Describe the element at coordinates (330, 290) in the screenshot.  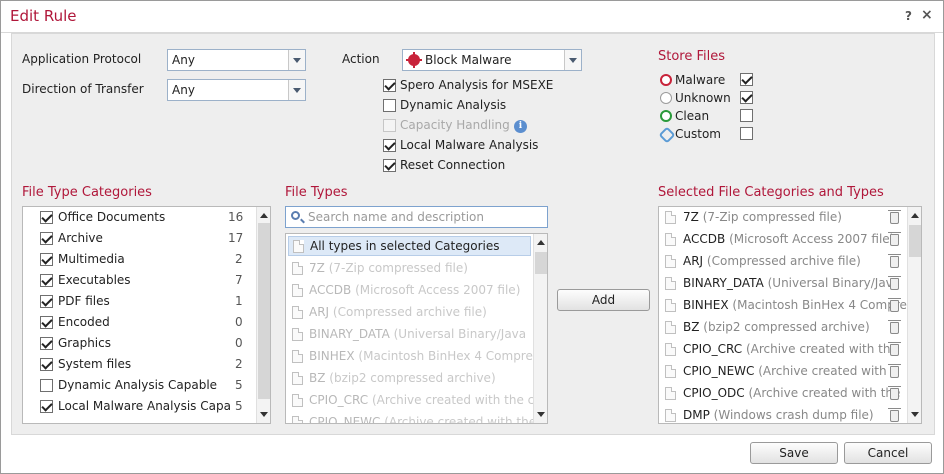
I see `file-type-name: ACCDB` at that location.